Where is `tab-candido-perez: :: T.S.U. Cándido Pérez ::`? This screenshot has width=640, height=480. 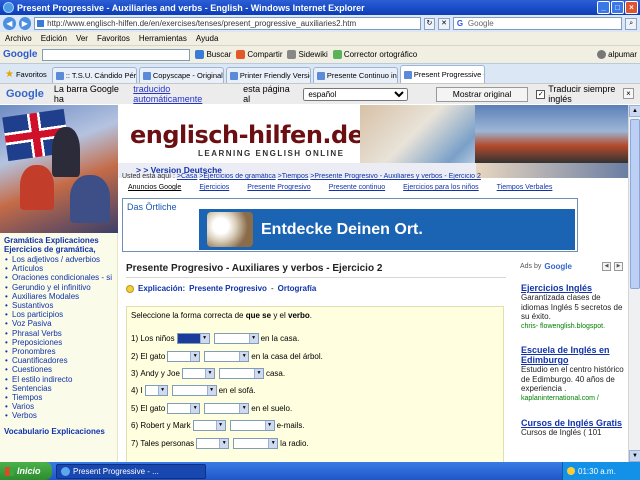
tab-candido-perez: :: T.S.U. Cándido Pérez :: is located at coordinates (94, 75).